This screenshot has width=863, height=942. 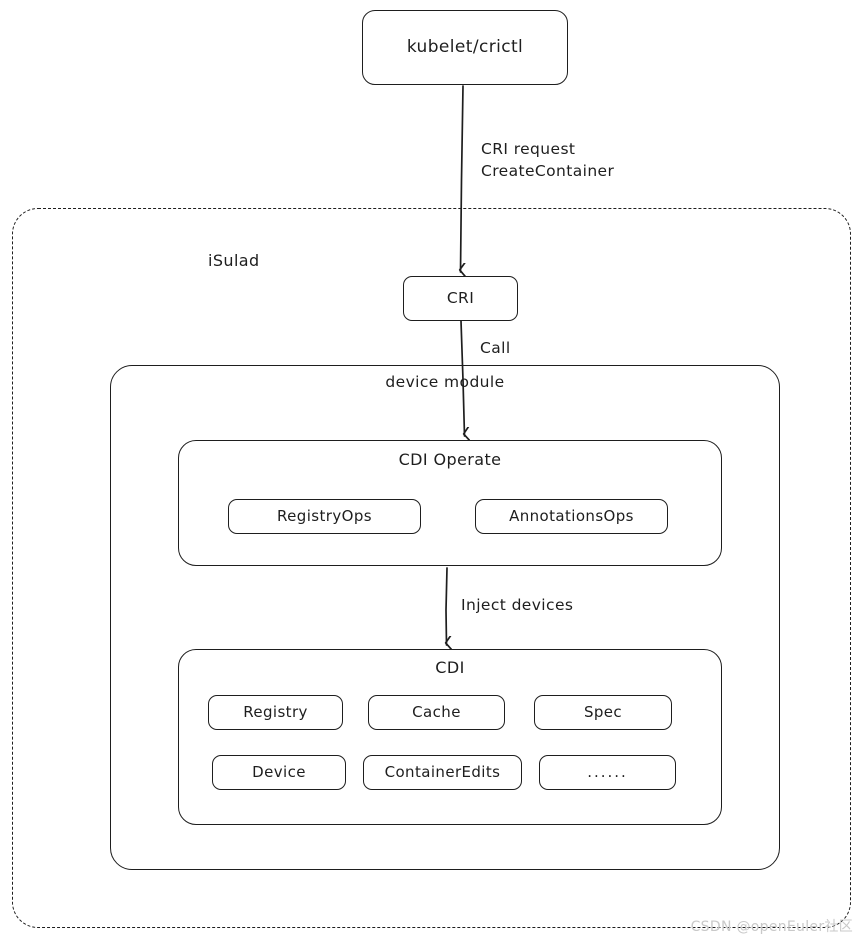 I want to click on arrow-kubelet-to-cri, so click(x=462, y=178).